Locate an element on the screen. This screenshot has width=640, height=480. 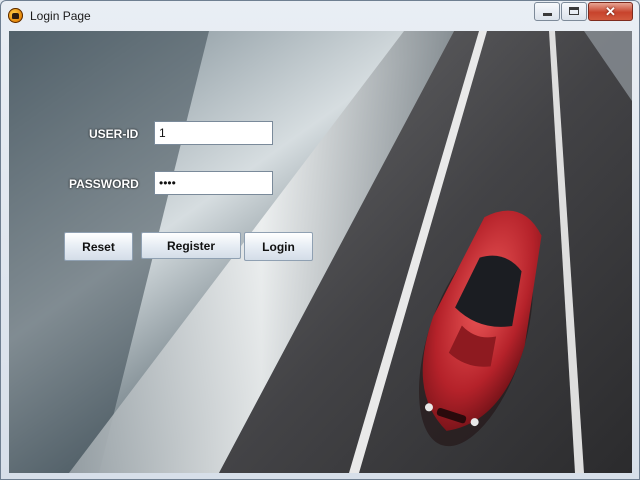
userid-label: USER-ID is located at coordinates (114, 134).